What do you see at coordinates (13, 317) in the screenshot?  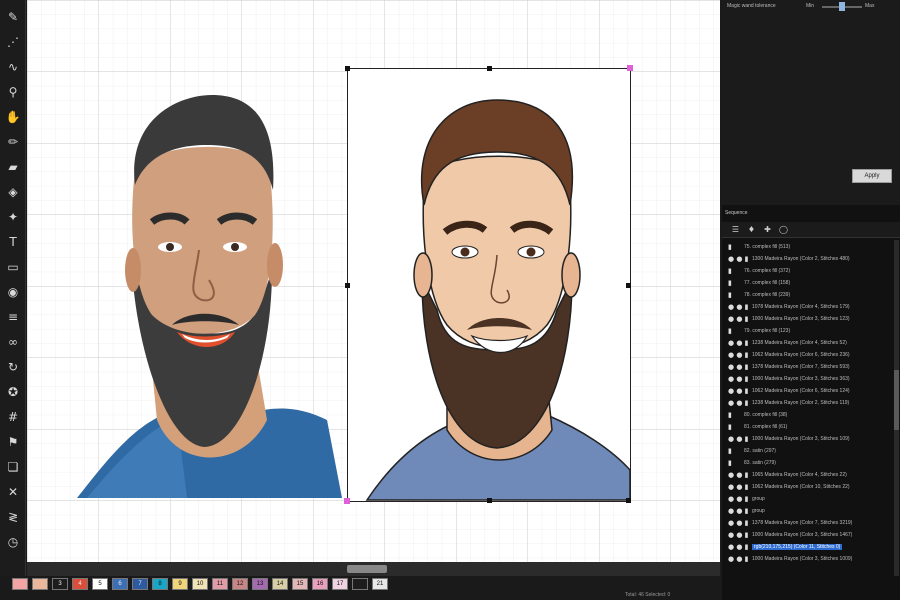 I see `align-icon: ≡` at bounding box center [13, 317].